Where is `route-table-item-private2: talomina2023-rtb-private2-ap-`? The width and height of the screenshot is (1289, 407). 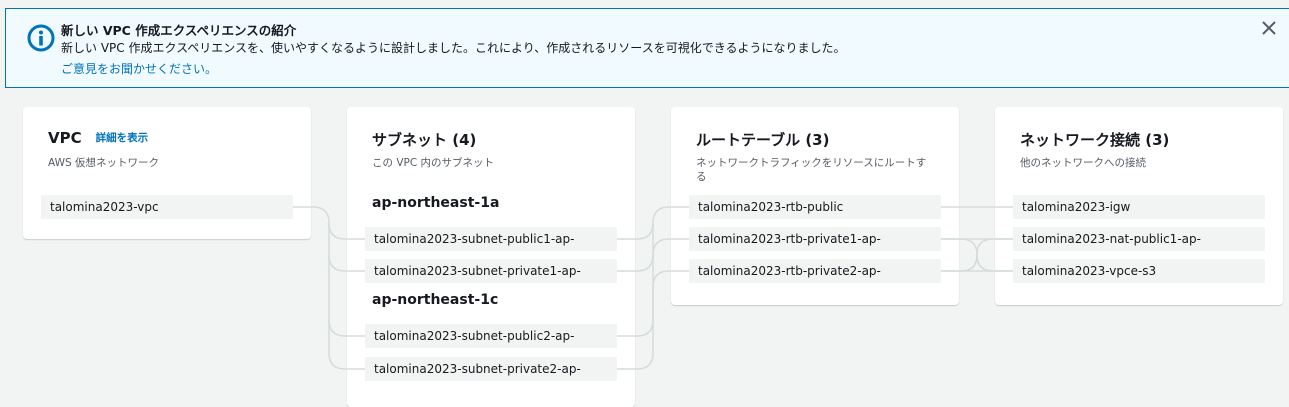
route-table-item-private2: talomina2023-rtb-private2-ap- is located at coordinates (815, 271).